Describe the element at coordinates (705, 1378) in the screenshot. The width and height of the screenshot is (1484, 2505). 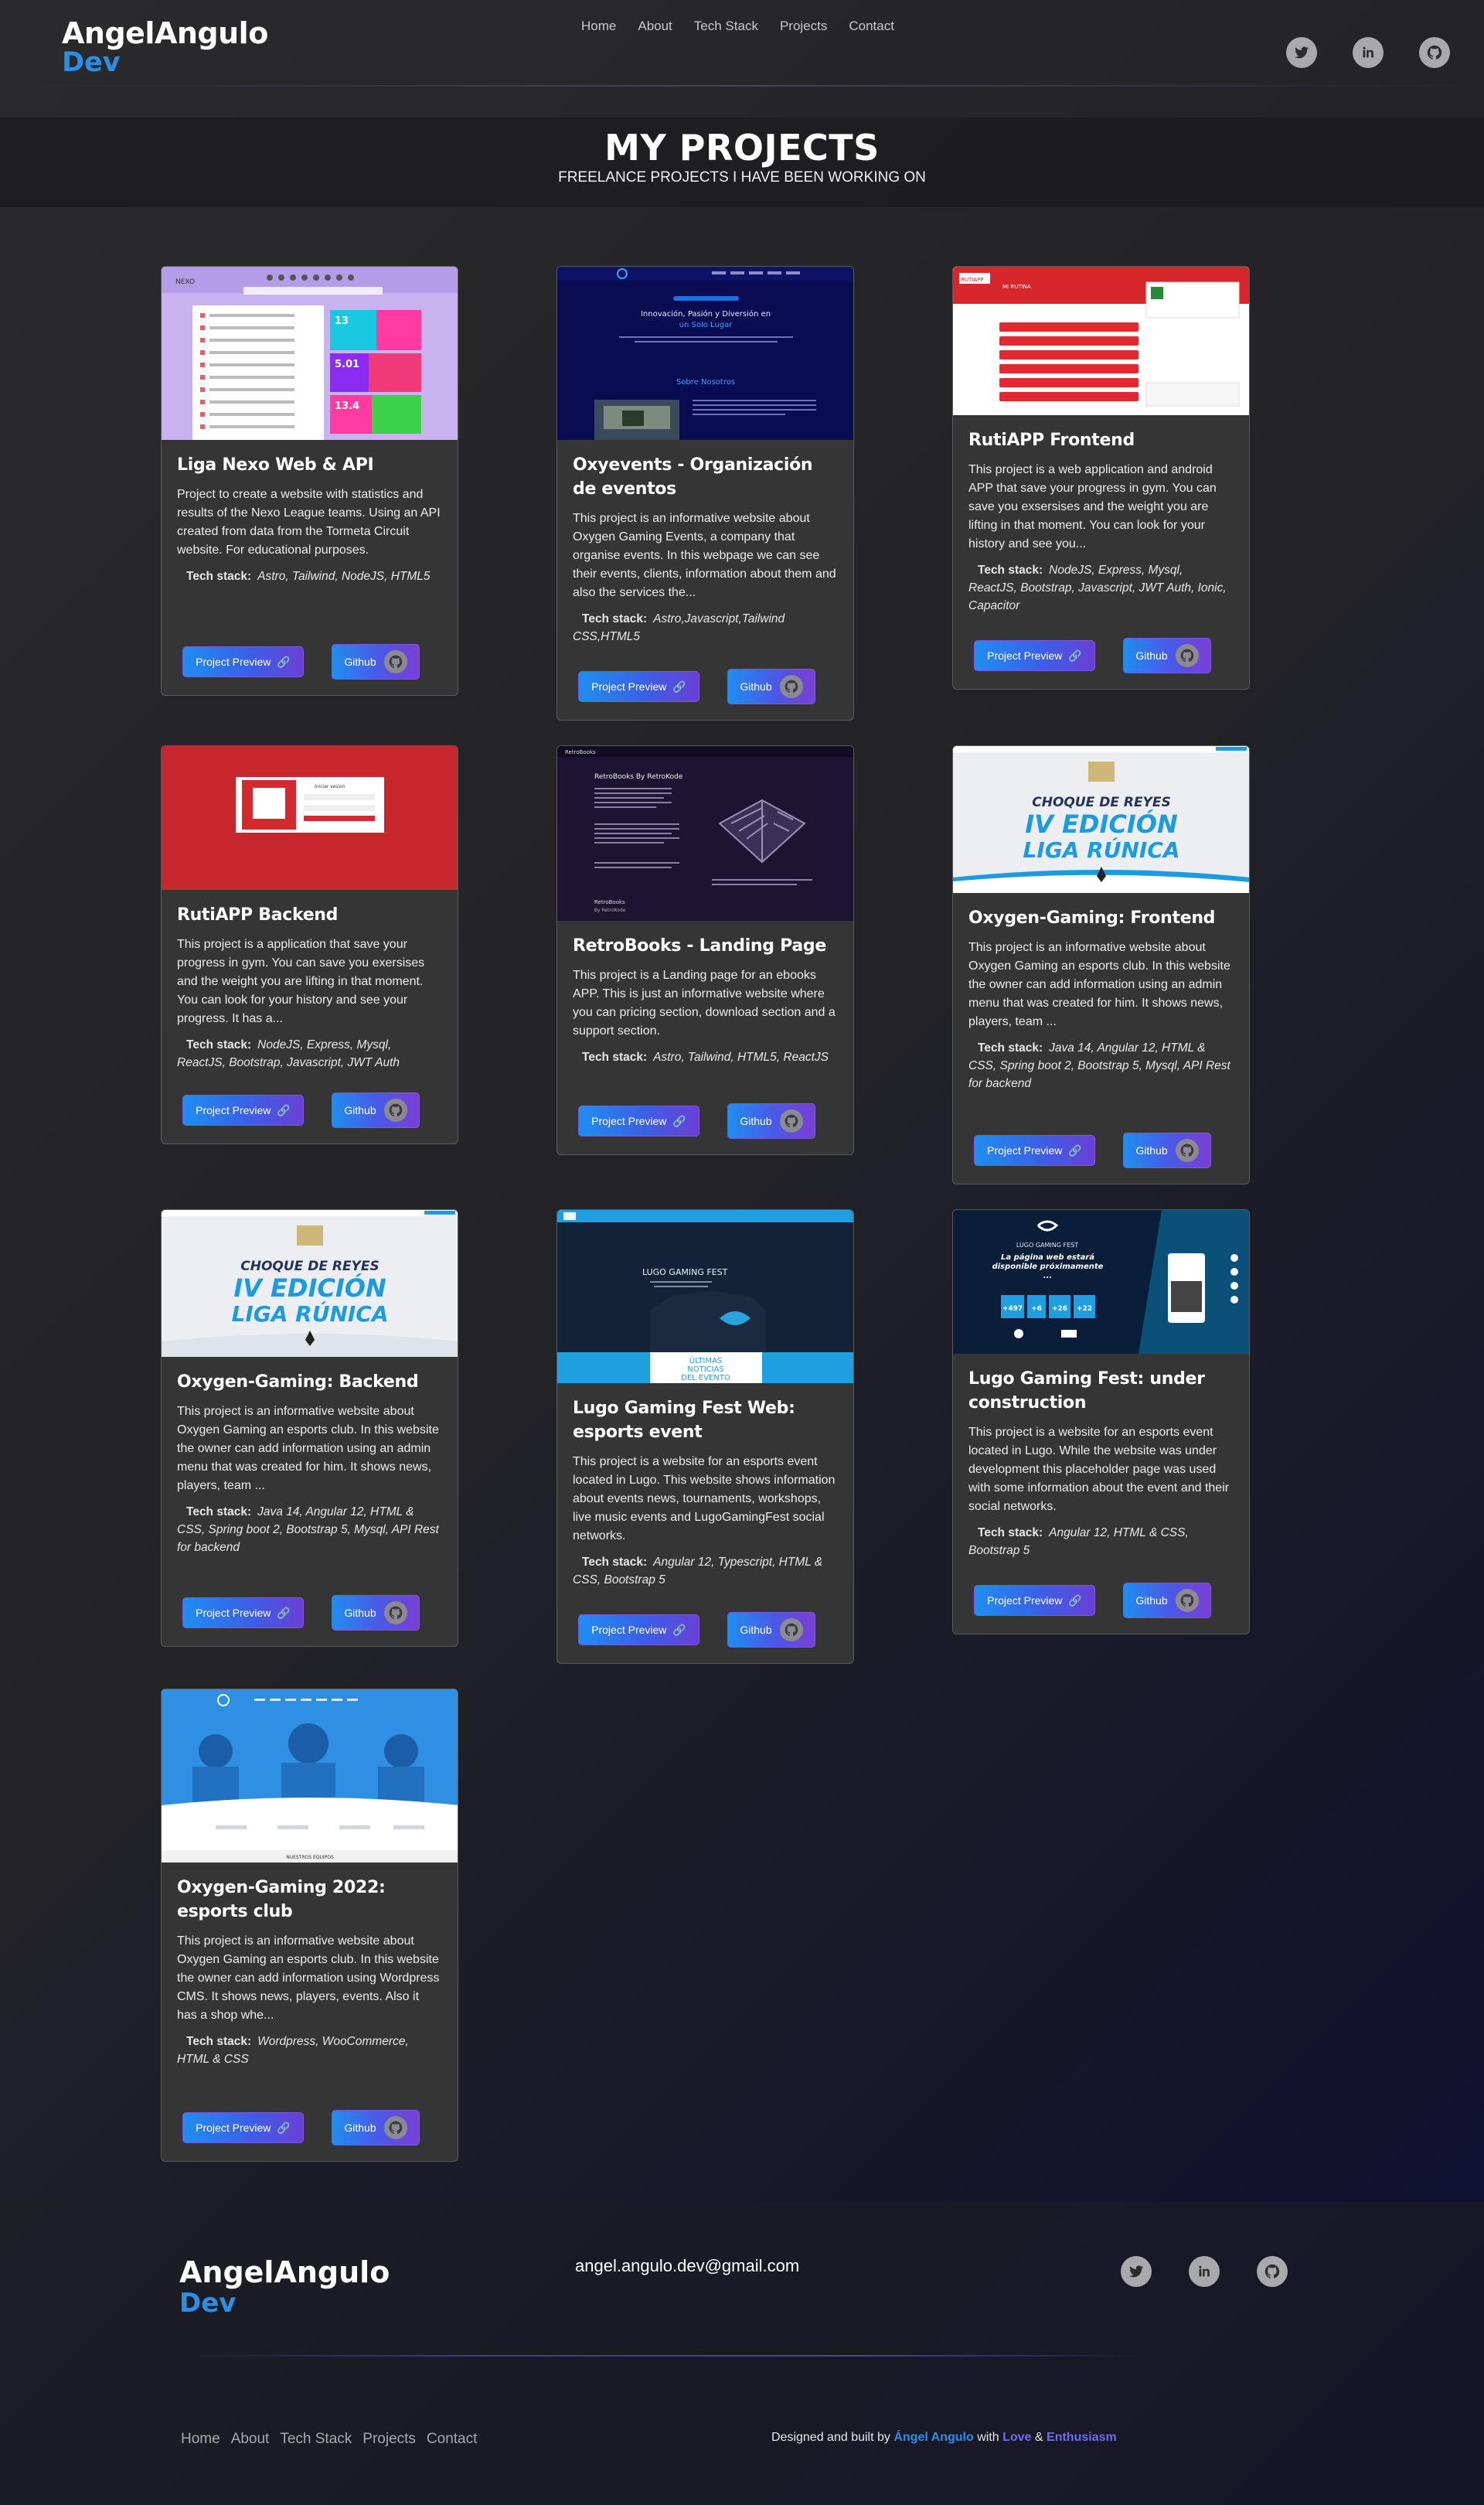
I see `lugo-banner-3: DEL EVENTO` at that location.